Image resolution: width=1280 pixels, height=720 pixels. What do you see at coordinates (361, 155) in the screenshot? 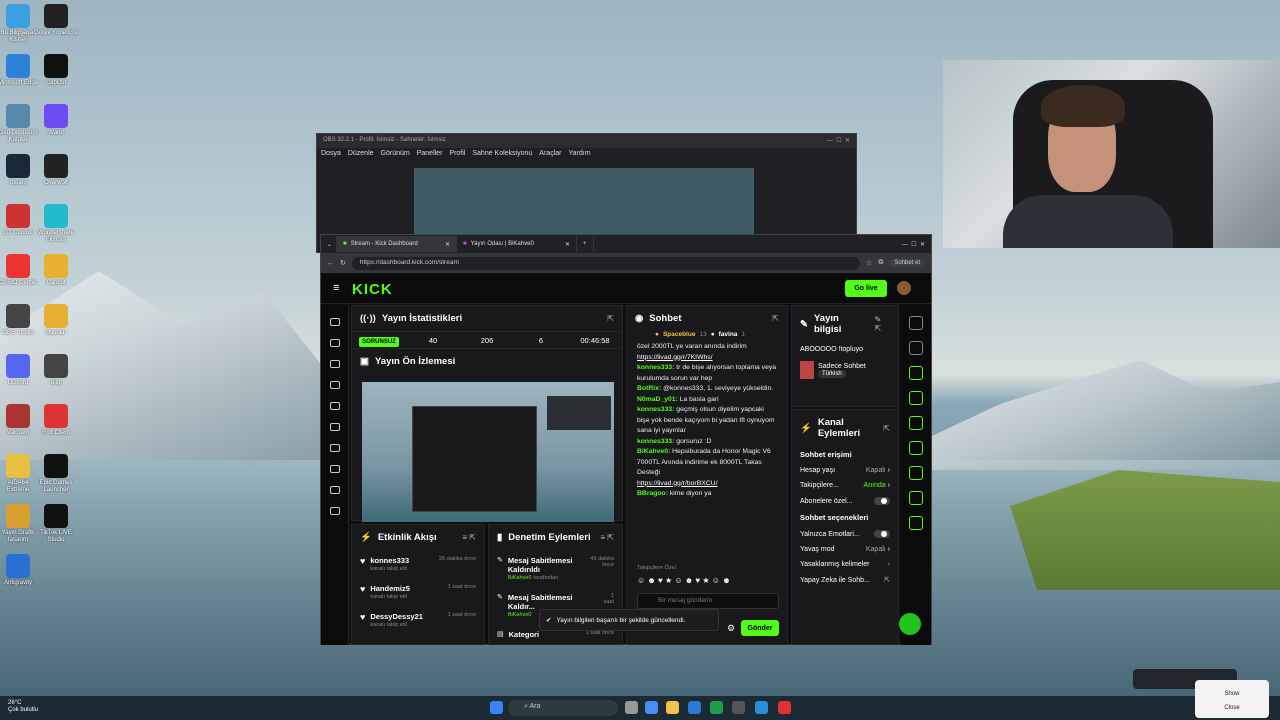
I see `obs-menu-item: Düzenle` at bounding box center [361, 155].